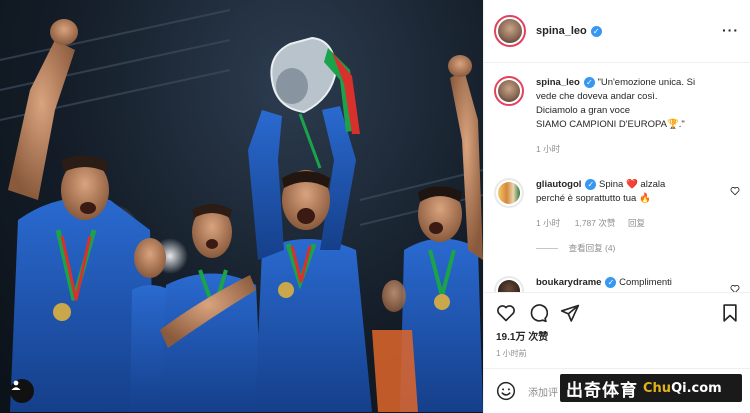 Image resolution: width=750 pixels, height=413 pixels. I want to click on caption-avatar, so click(509, 91).